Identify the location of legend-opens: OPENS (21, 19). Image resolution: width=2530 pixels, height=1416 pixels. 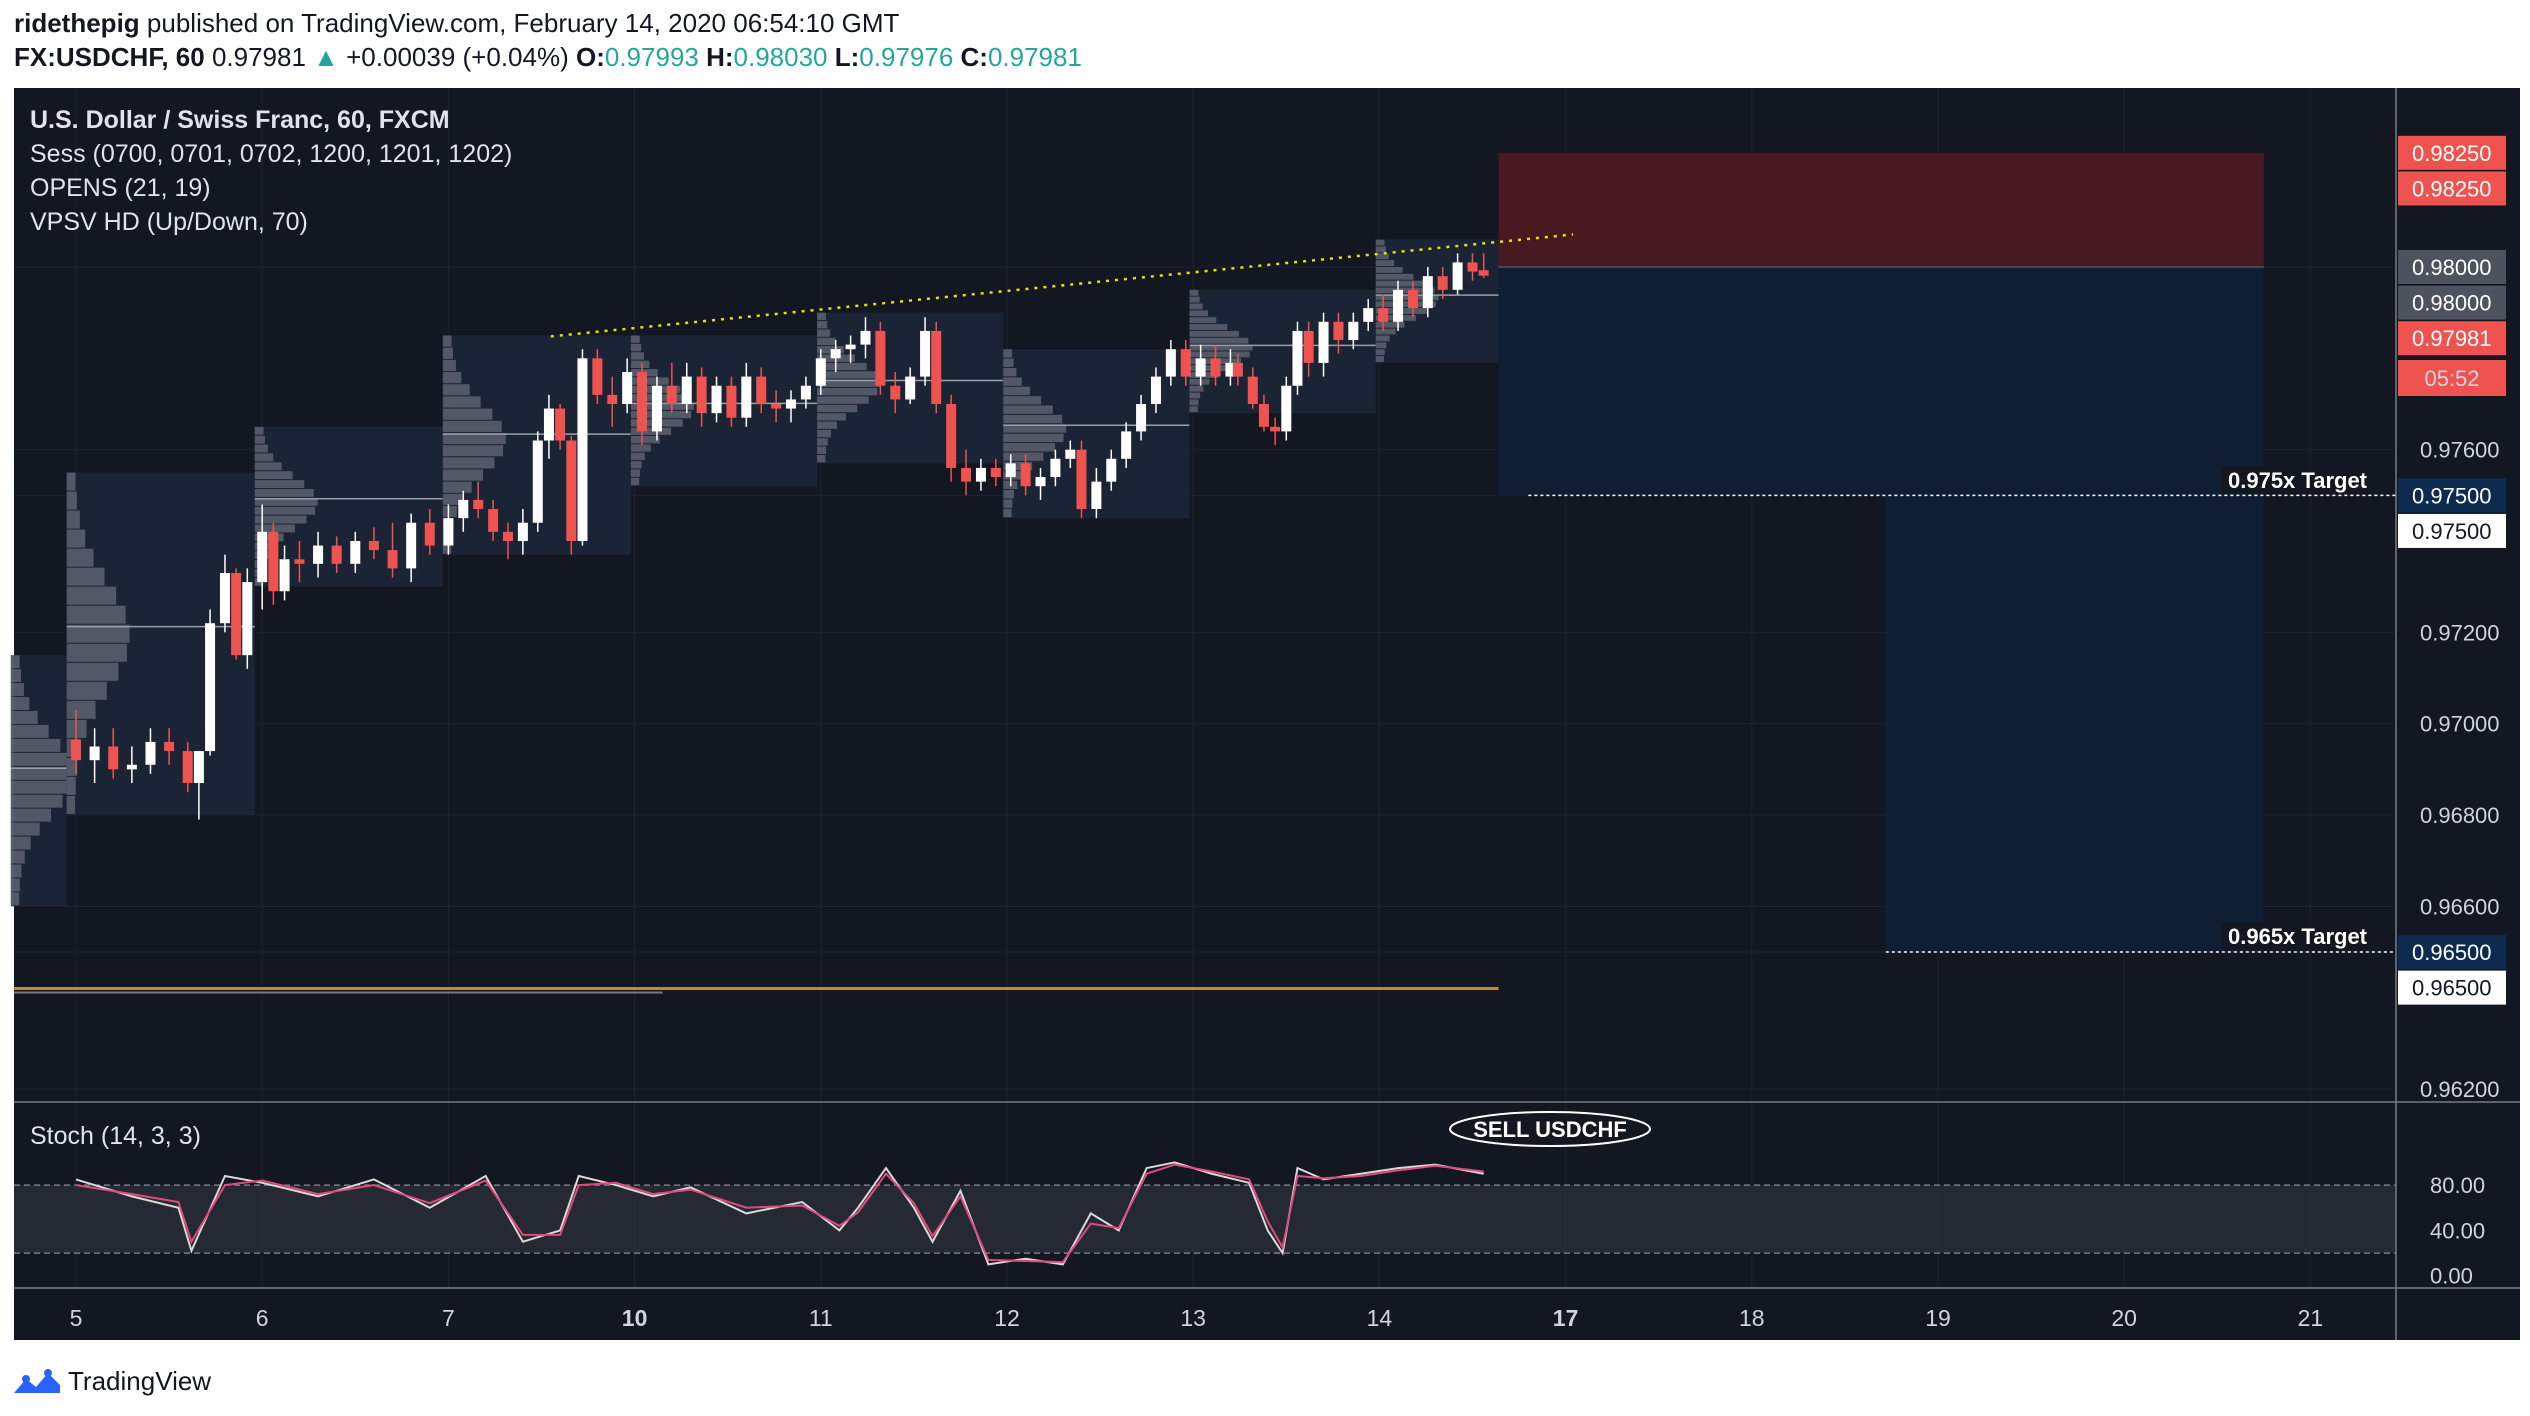
(120, 188).